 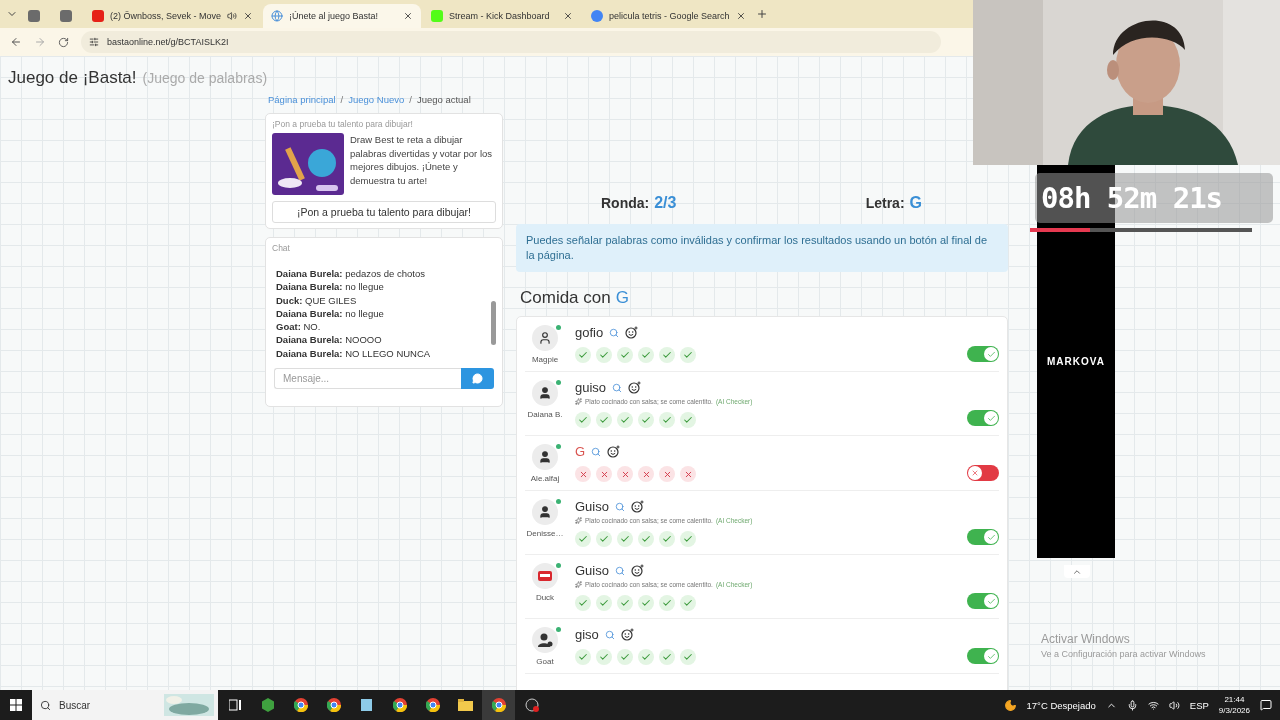 I want to click on player-name: Ale.alfaj, so click(x=545, y=478).